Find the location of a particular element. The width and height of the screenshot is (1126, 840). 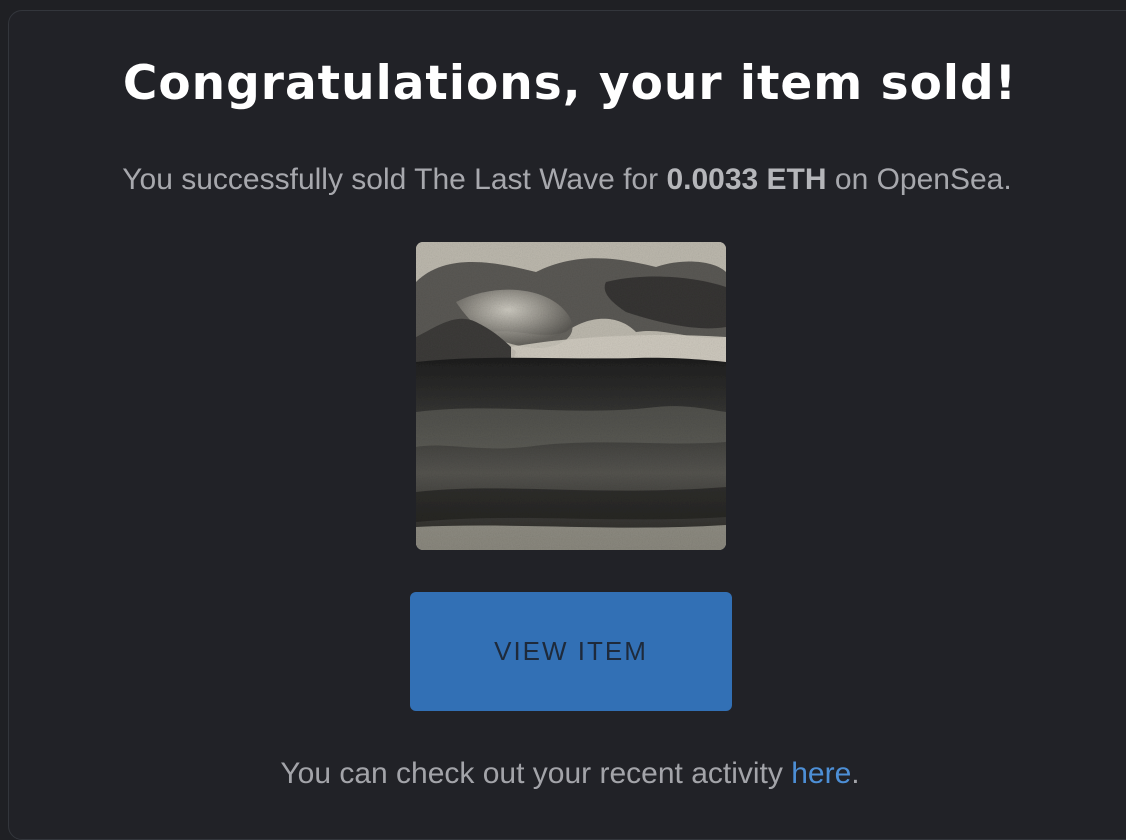

artwork-image is located at coordinates (571, 396).